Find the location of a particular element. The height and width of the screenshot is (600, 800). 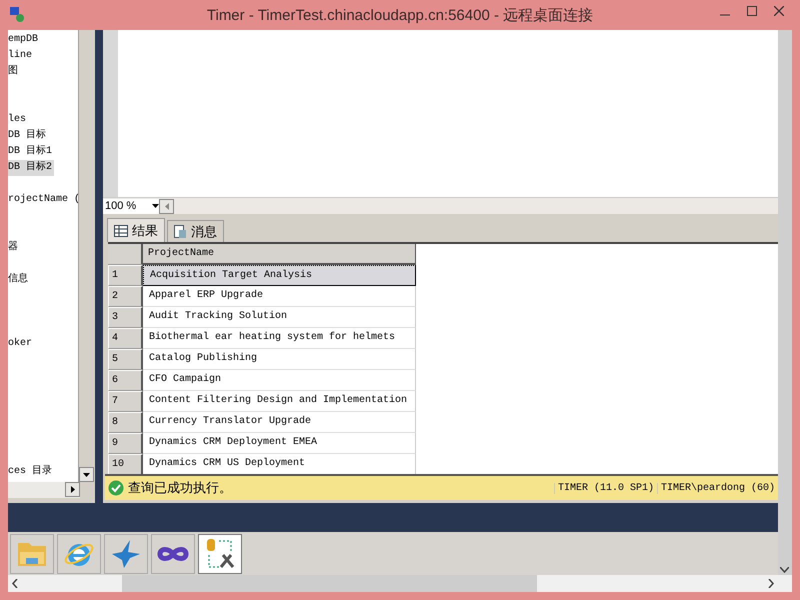

server-version: TIMER (11.0 SP1) is located at coordinates (605, 488).